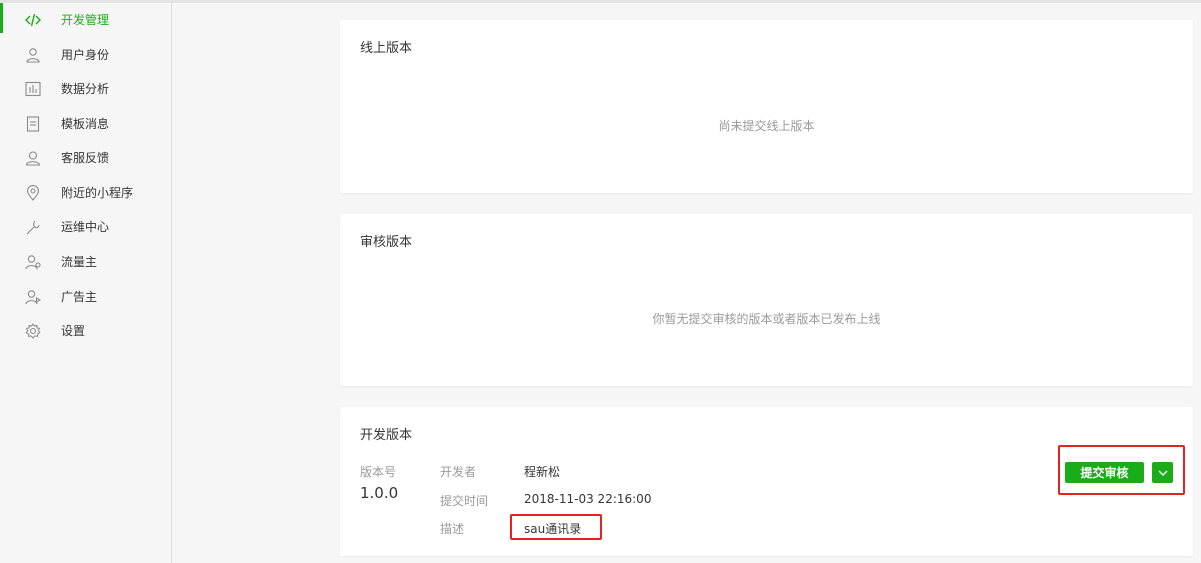 This screenshot has height=563, width=1201. I want to click on sidebar-item-label: 设置, so click(73, 331).